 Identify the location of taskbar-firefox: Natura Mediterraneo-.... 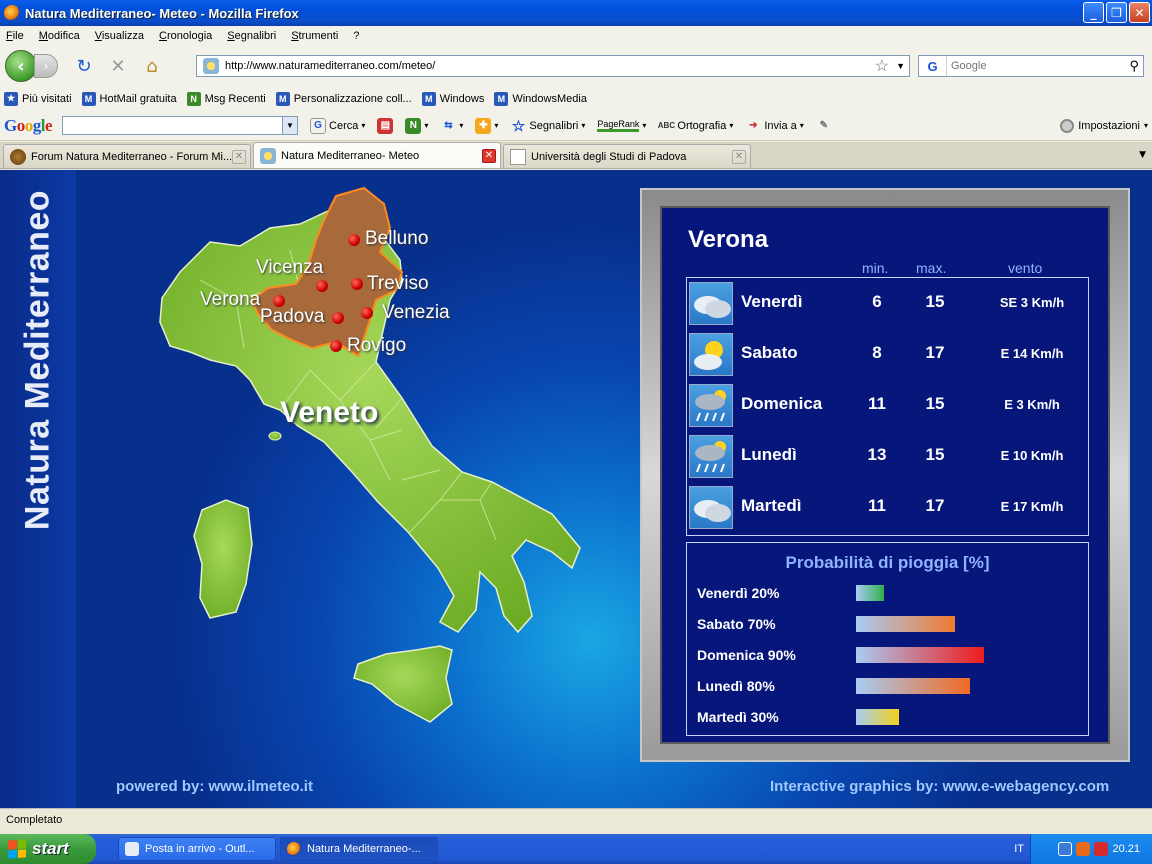
(359, 849).